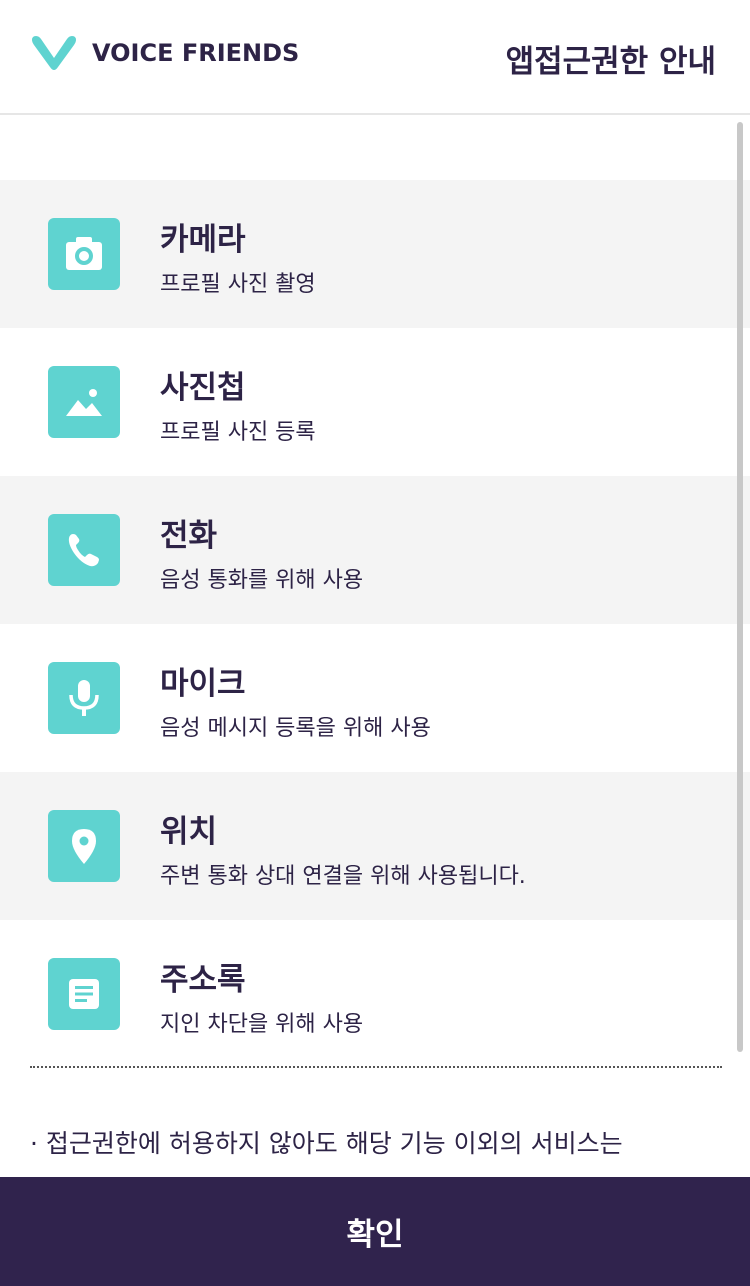  What do you see at coordinates (203, 980) in the screenshot?
I see `permission-title: 주소록` at bounding box center [203, 980].